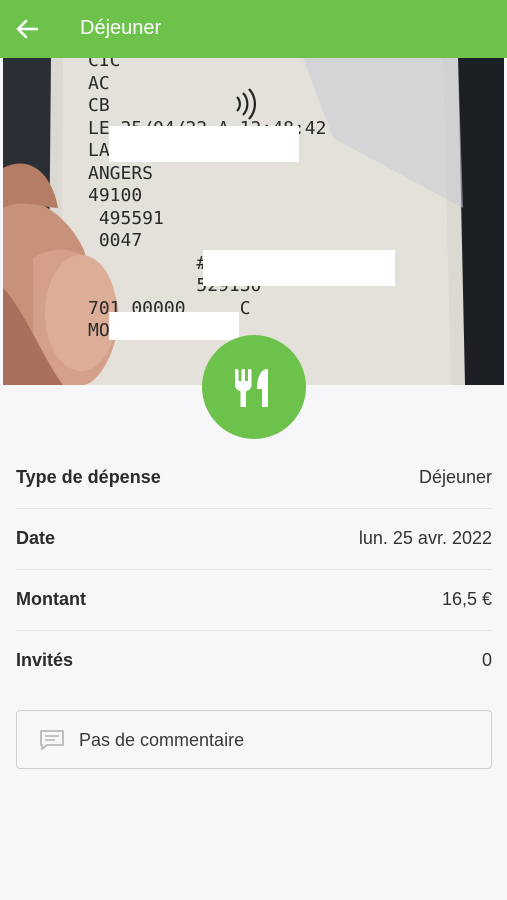  What do you see at coordinates (99, 83) in the screenshot?
I see `receipt-line: AC` at bounding box center [99, 83].